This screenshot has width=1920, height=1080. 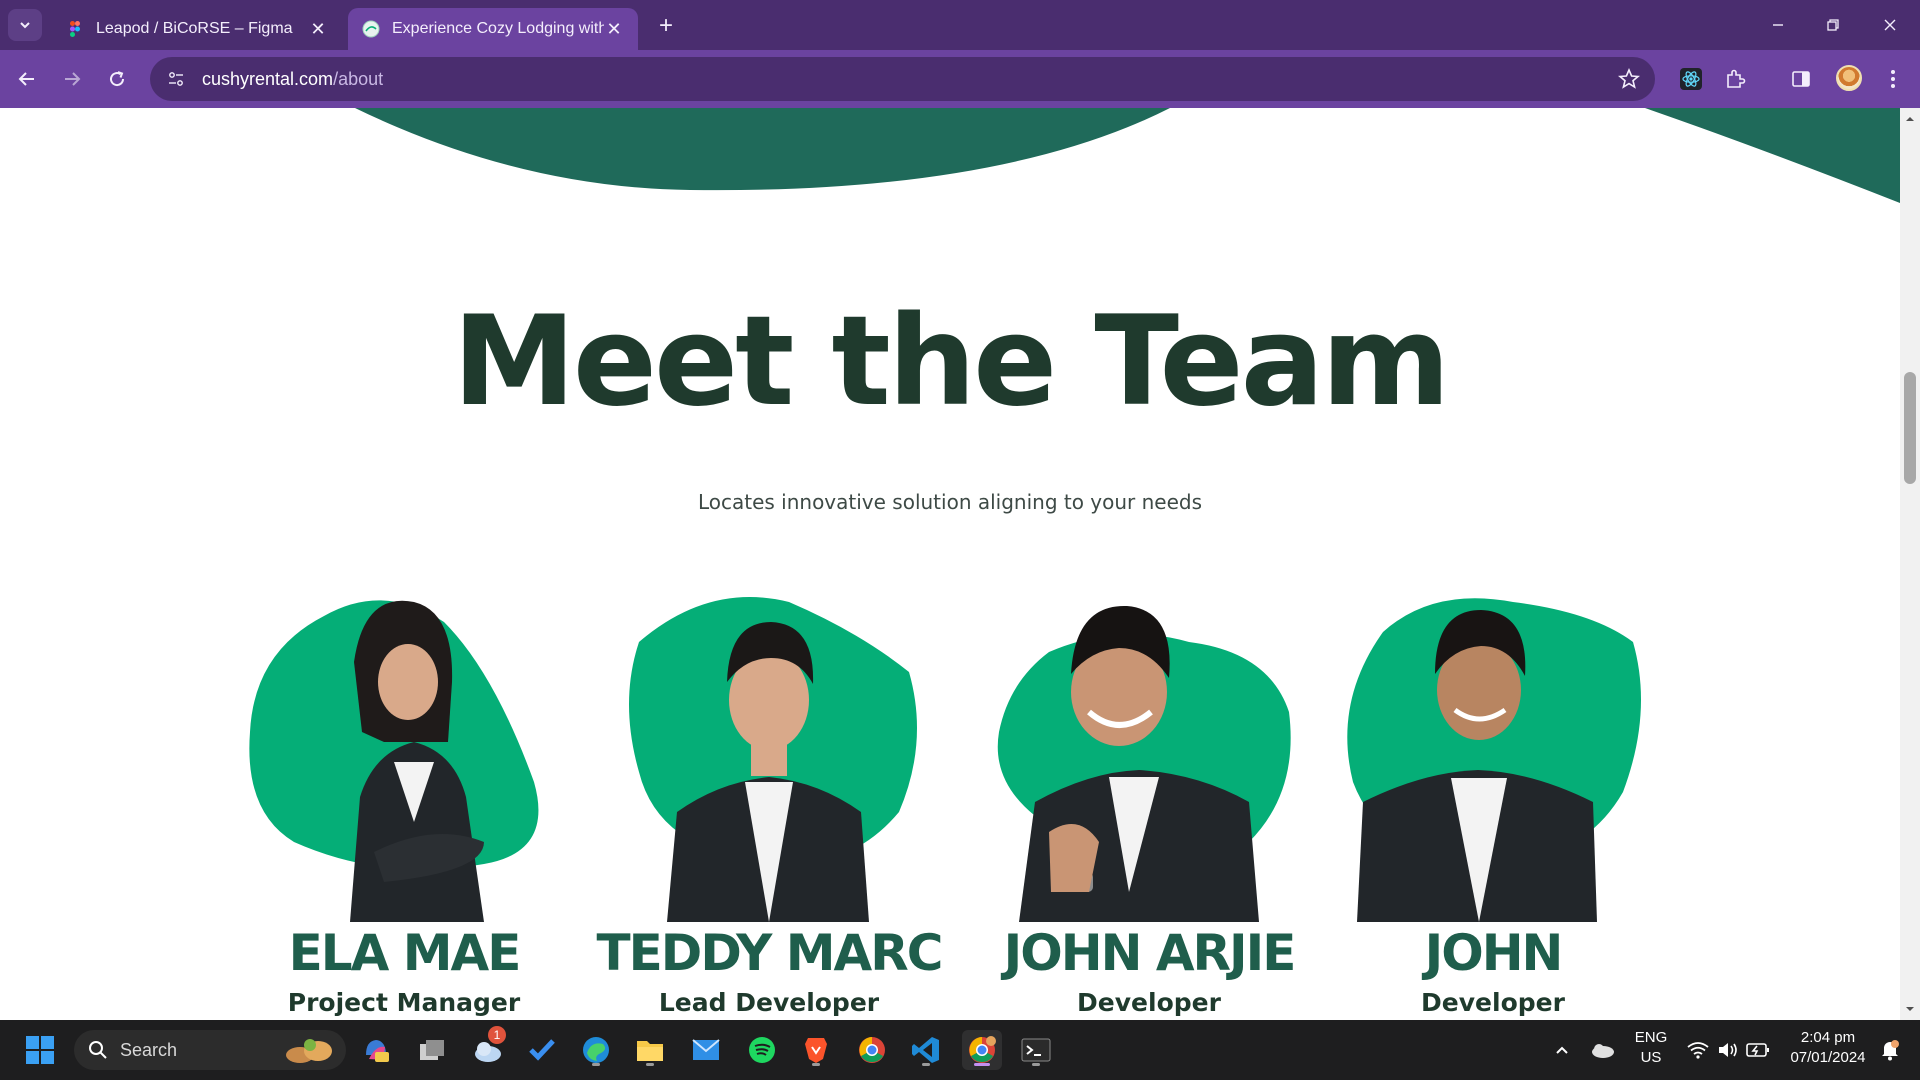 I want to click on chevron-up-icon, so click(x=1562, y=1050).